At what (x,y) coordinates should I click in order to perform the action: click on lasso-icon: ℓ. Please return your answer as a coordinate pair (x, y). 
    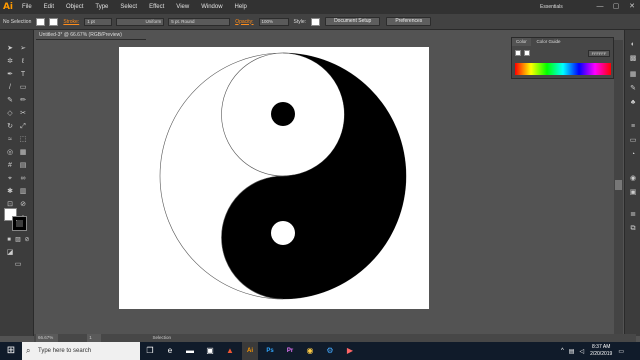
    Looking at the image, I should click on (23, 61).